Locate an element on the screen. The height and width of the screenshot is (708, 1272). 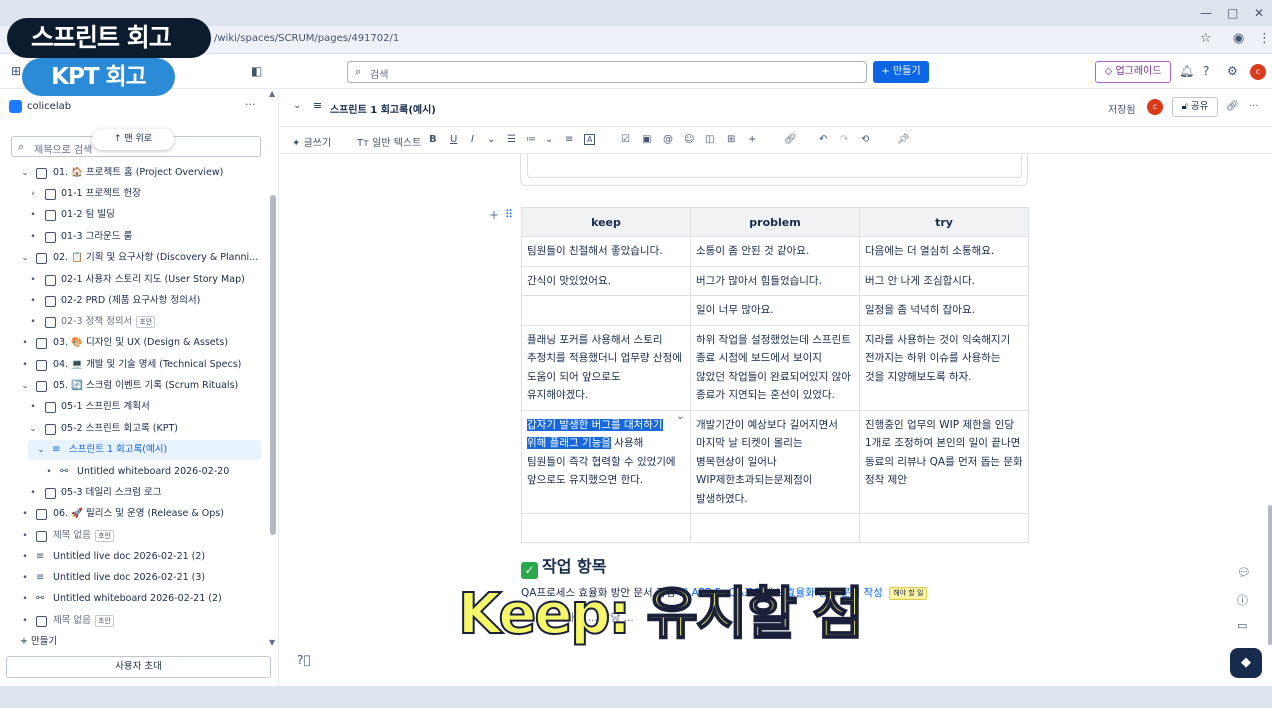
table-header-problem: problem is located at coordinates (775, 222).